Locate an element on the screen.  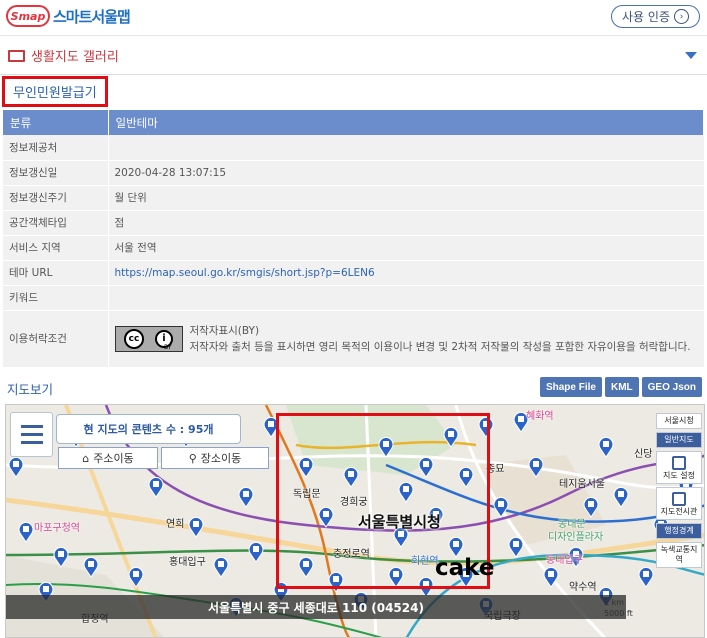
move-buttons: ⌂ 주소이동 ⚲ 장소이동 is located at coordinates (163, 458).